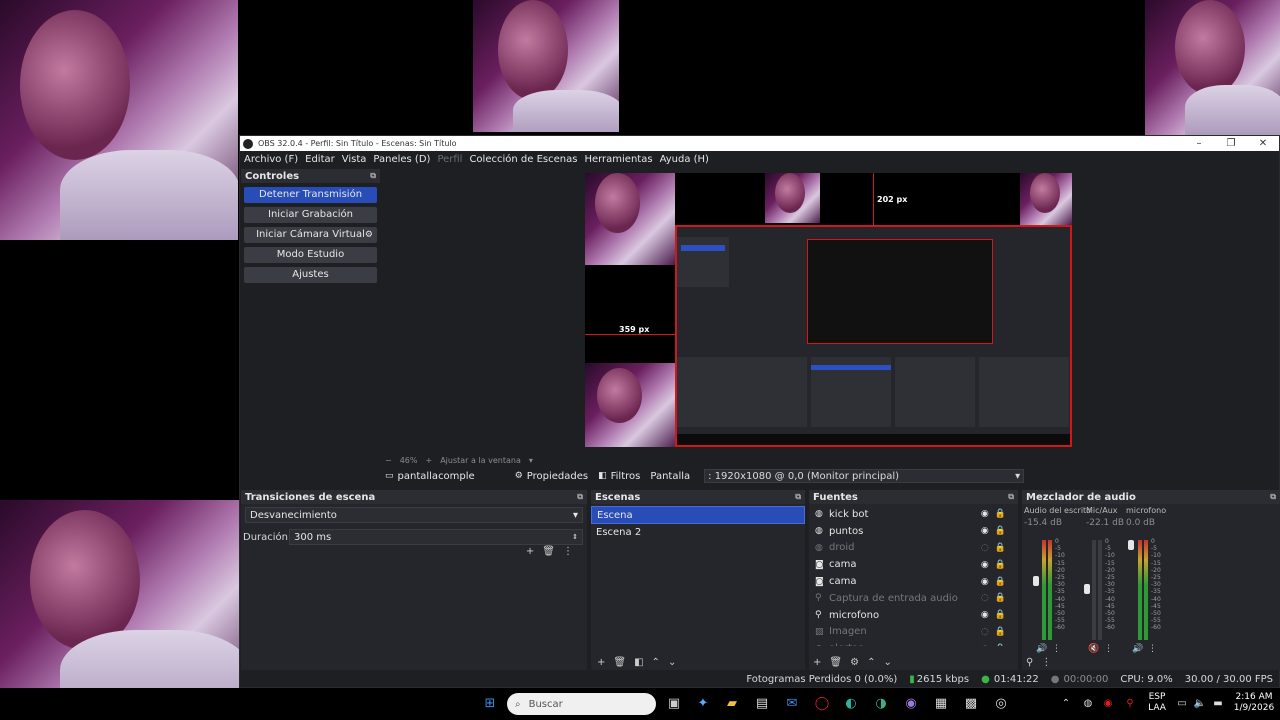 This screenshot has height=720, width=1280. Describe the element at coordinates (1130, 704) in the screenshot. I see `mic-tray-icon: ⚲` at that location.